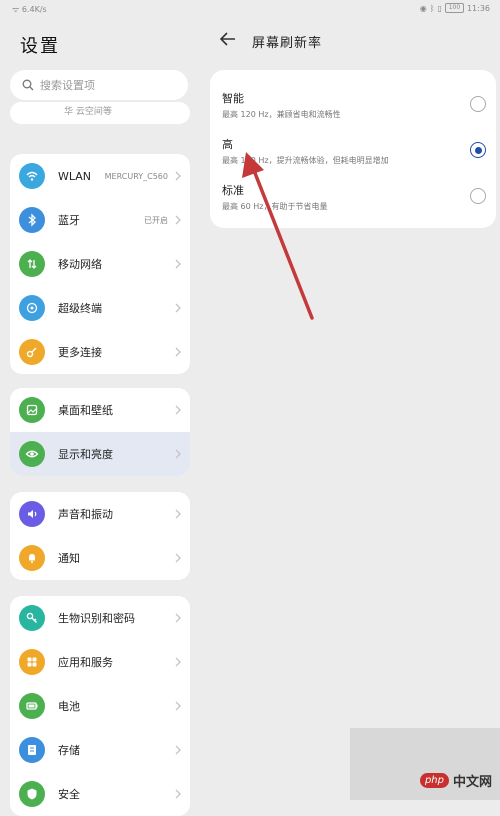 This screenshot has width=500, height=816. What do you see at coordinates (434, 780) in the screenshot?
I see `php-logo: php` at bounding box center [434, 780].